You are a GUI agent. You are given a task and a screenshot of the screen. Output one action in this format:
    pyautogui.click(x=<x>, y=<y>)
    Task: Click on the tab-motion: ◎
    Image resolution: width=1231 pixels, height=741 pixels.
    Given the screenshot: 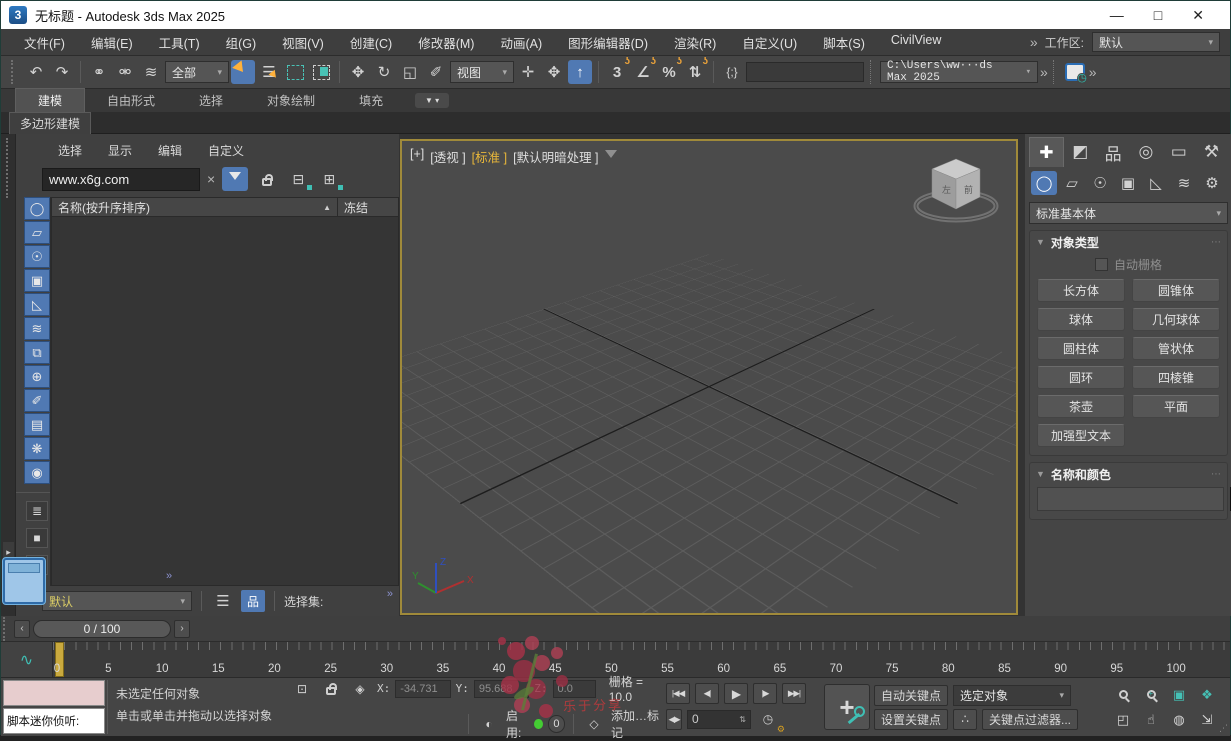 What is the action you would take?
    pyautogui.click(x=1145, y=152)
    